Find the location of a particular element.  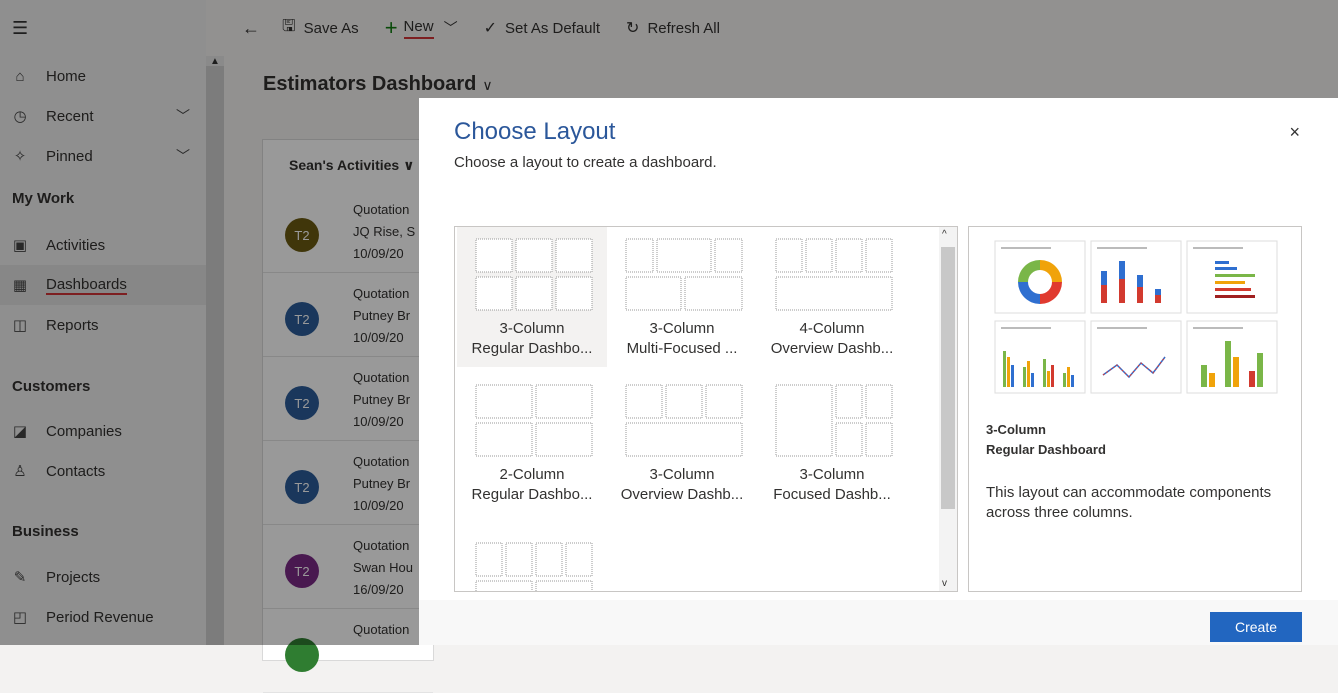

scrollbar-thumb is located at coordinates (948, 378).